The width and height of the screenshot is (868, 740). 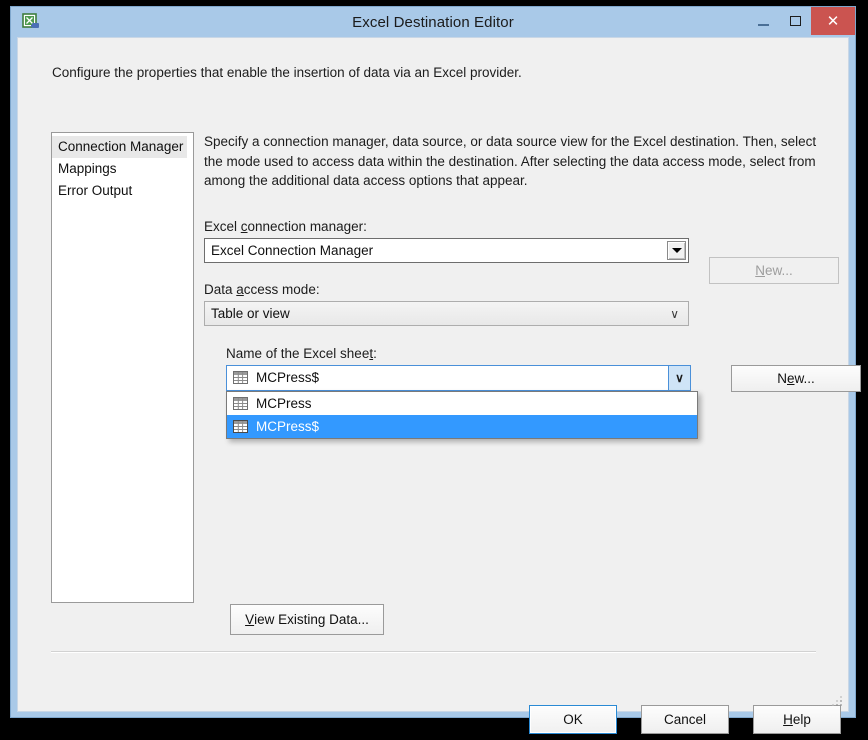 What do you see at coordinates (298, 353) in the screenshot?
I see `label-part: Name of the Excel shee` at bounding box center [298, 353].